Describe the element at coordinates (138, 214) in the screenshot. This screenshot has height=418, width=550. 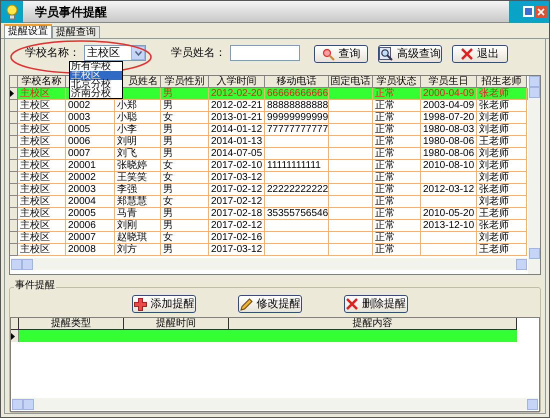
I see `table-cell: 马青` at that location.